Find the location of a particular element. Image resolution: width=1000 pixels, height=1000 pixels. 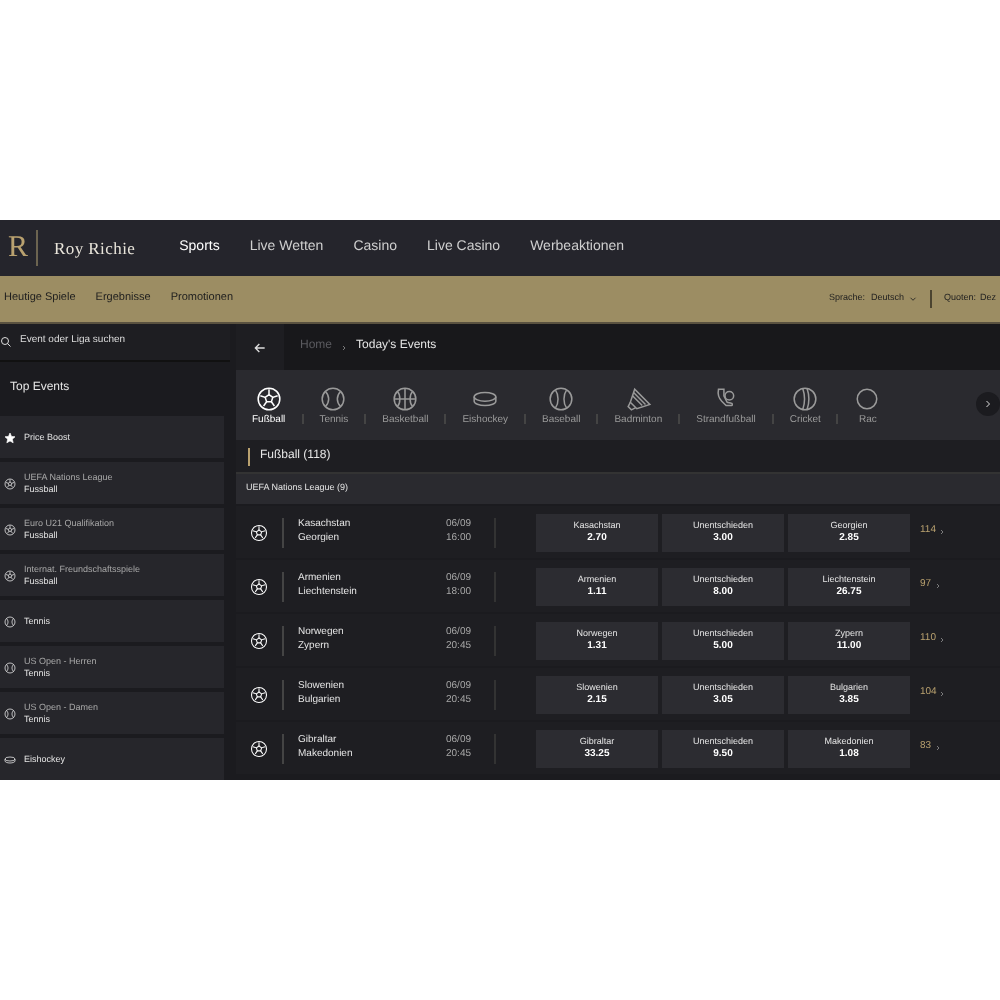

brand-name: Roy Richie is located at coordinates (95, 248).